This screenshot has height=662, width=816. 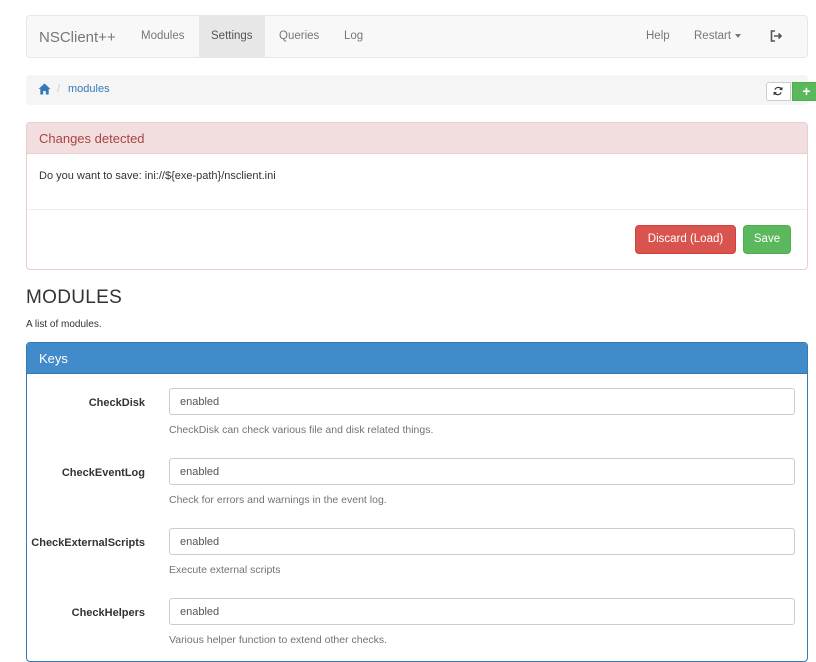 What do you see at coordinates (225, 570) in the screenshot?
I see `key-help-text: Execute external scripts` at bounding box center [225, 570].